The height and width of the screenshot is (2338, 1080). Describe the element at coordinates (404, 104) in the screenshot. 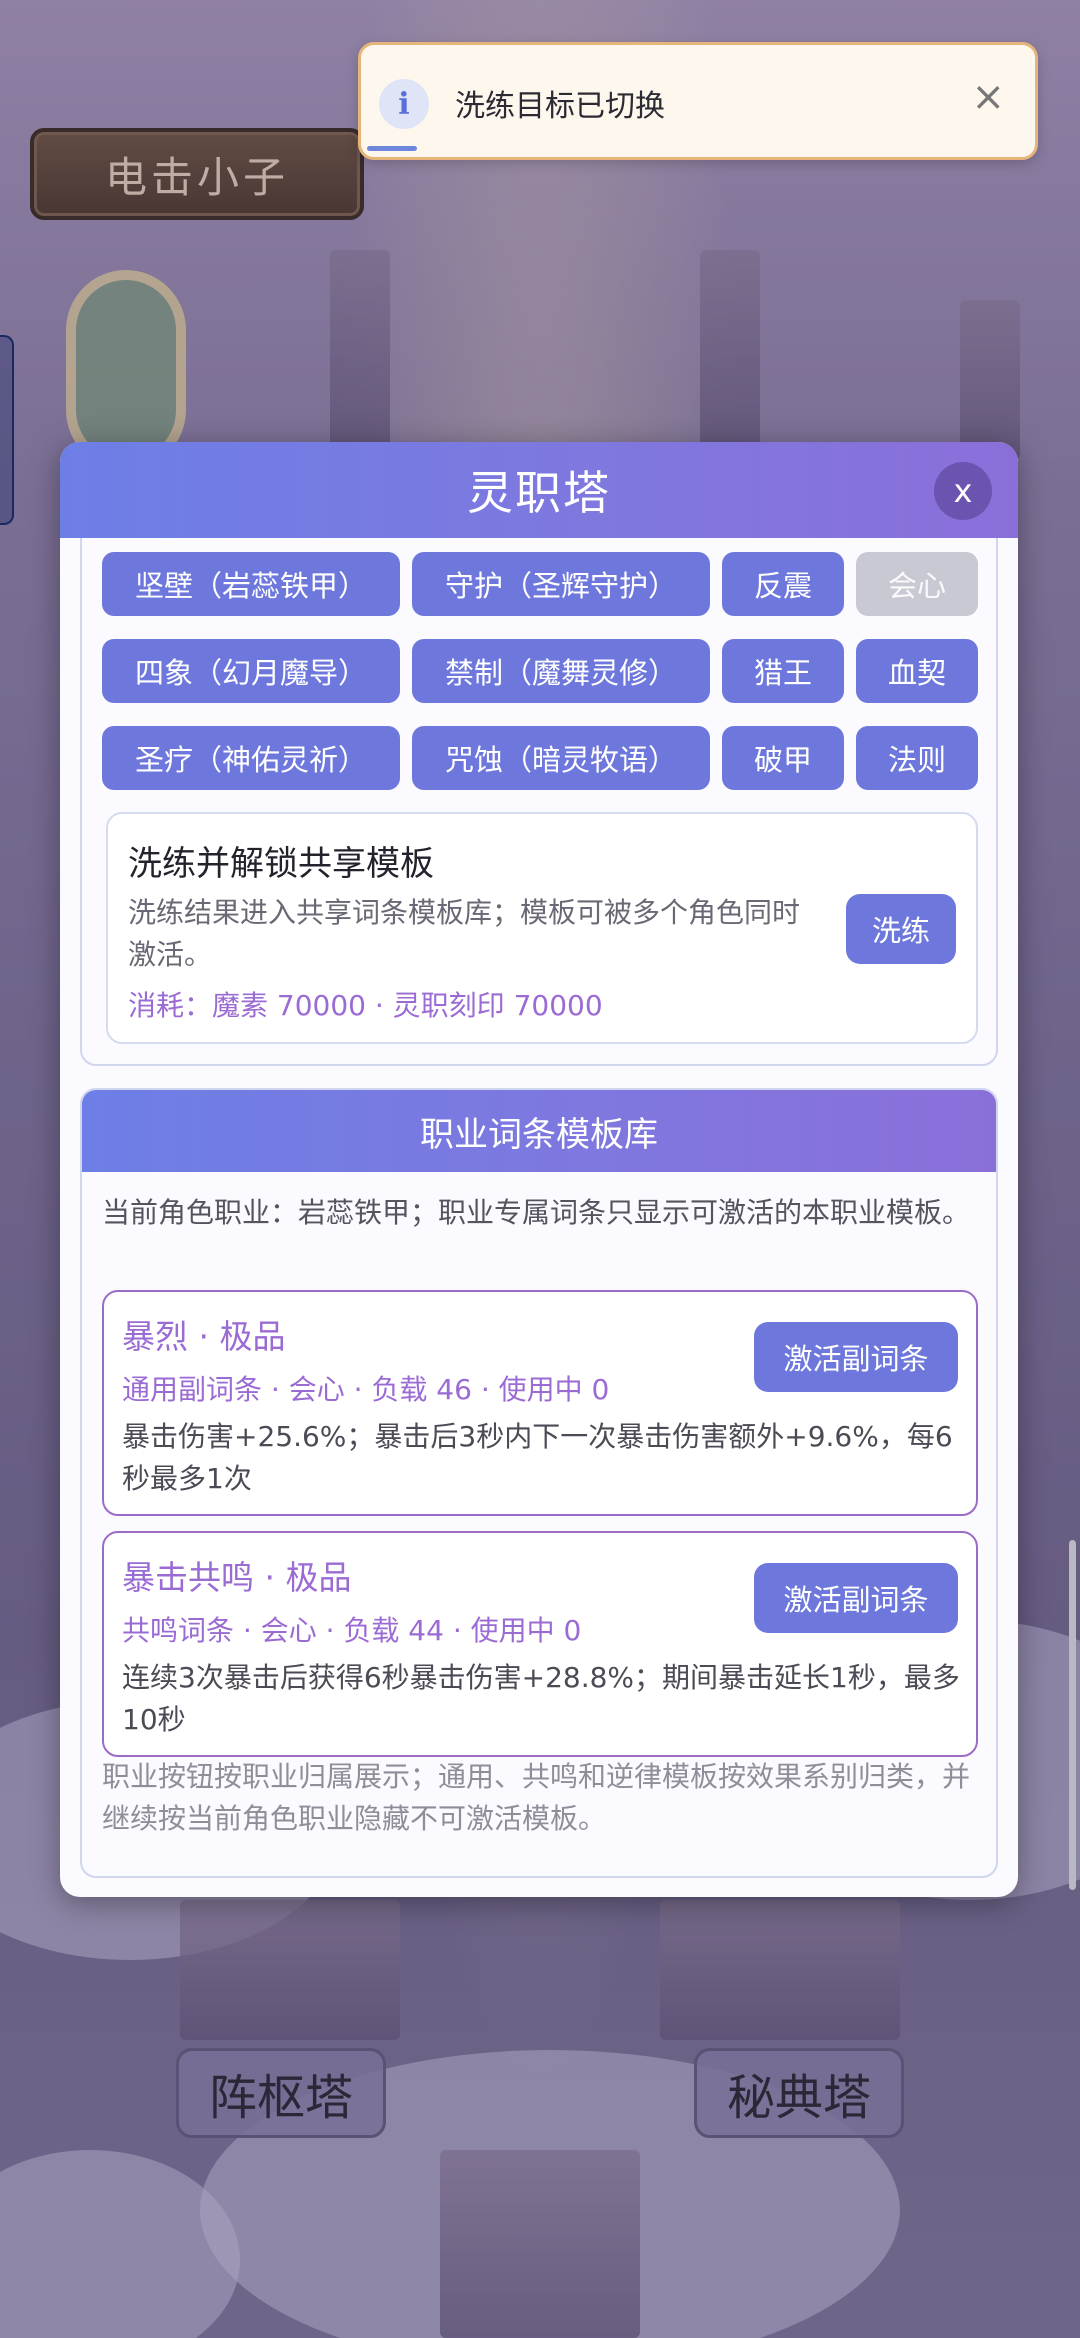

I see `info-icon: i` at that location.